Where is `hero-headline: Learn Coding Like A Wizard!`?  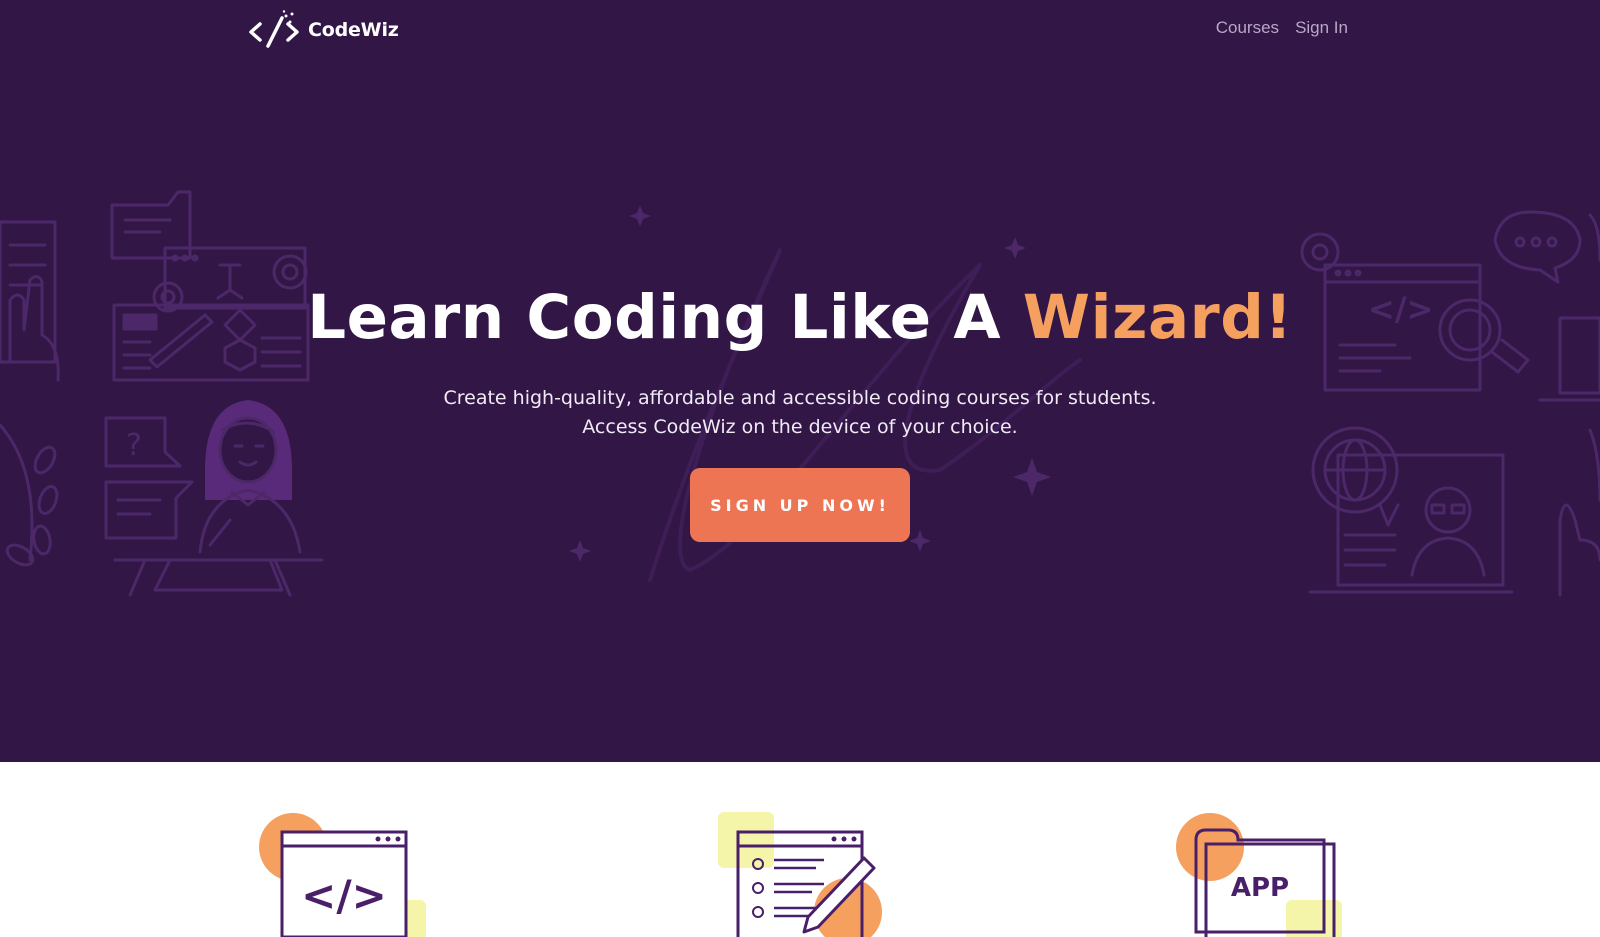
hero-headline: Learn Coding Like A Wizard! is located at coordinates (800, 317).